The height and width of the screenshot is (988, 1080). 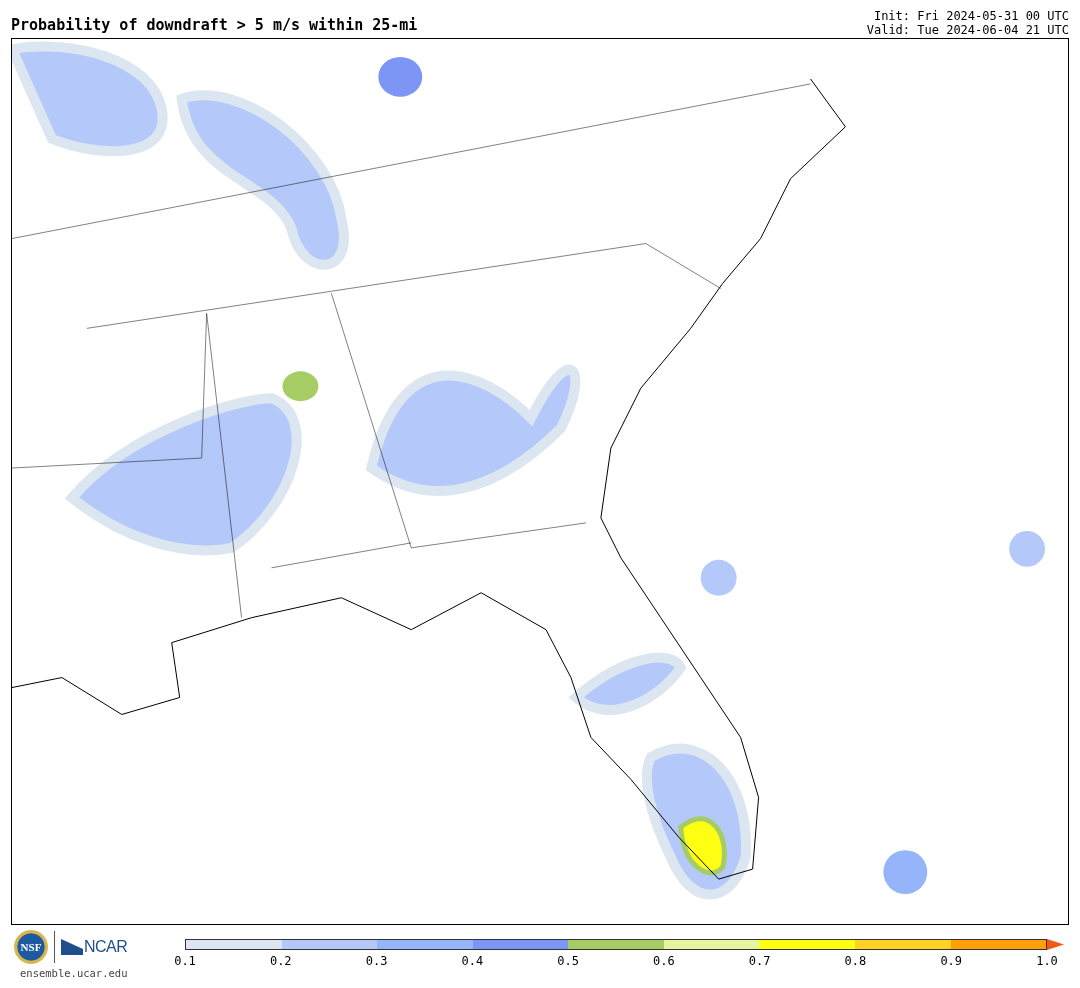 What do you see at coordinates (855, 961) in the screenshot?
I see `scale-label: 0.8` at bounding box center [855, 961].